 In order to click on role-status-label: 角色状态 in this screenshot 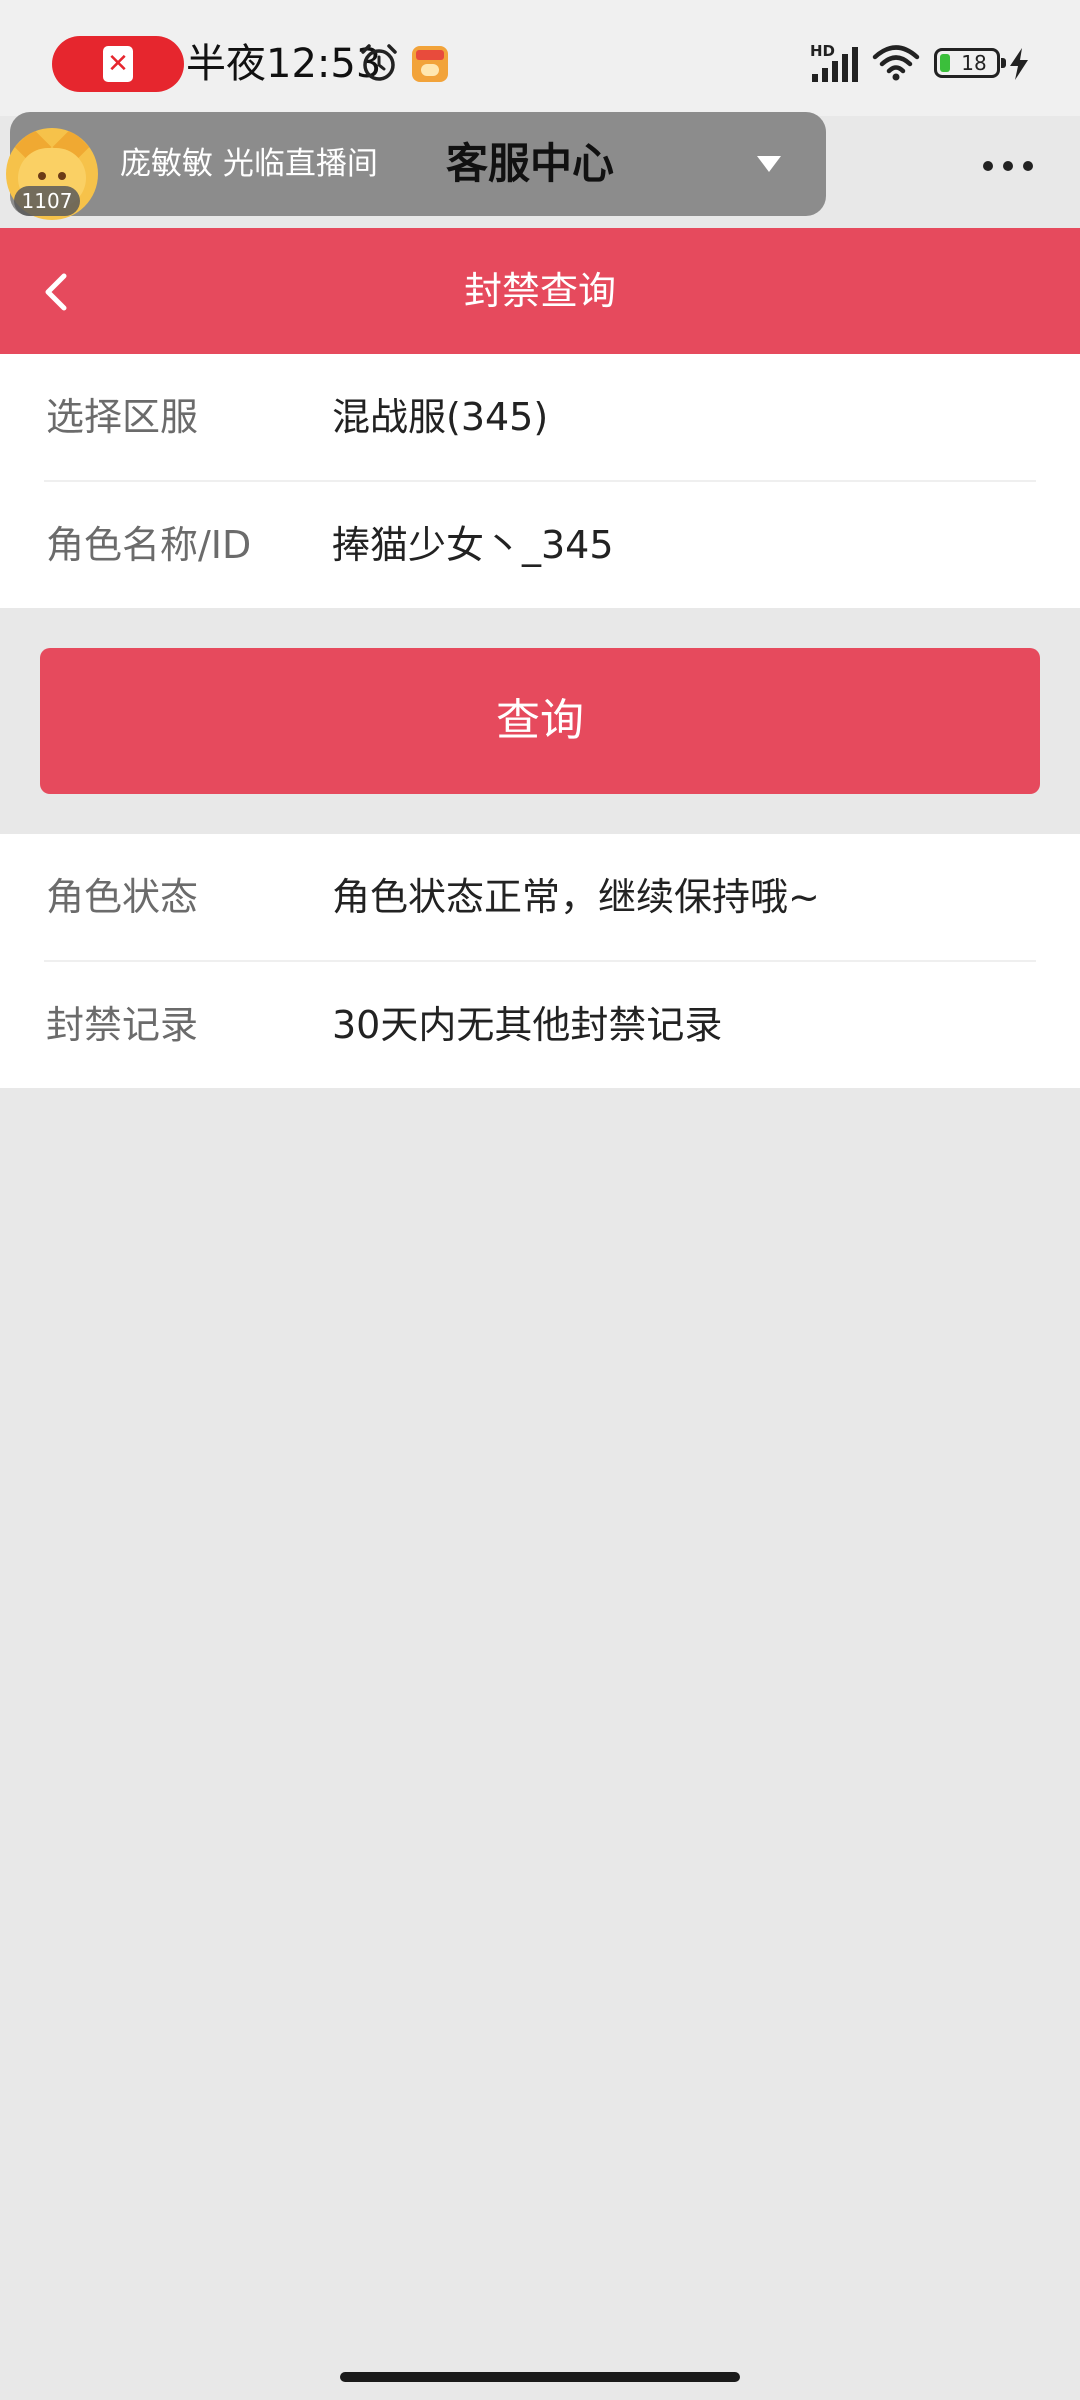, I will do `click(122, 897)`.